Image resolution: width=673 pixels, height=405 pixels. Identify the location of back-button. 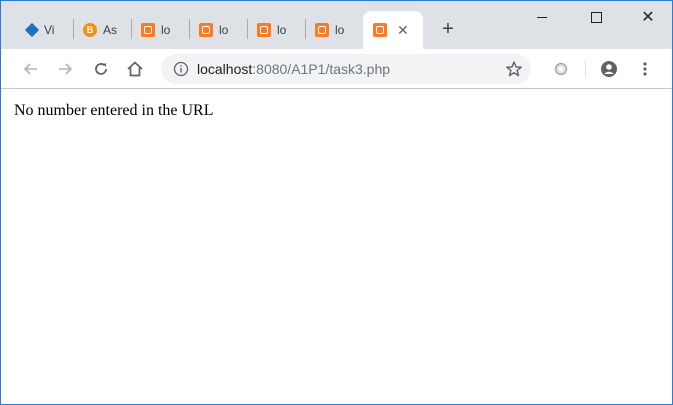
(31, 69).